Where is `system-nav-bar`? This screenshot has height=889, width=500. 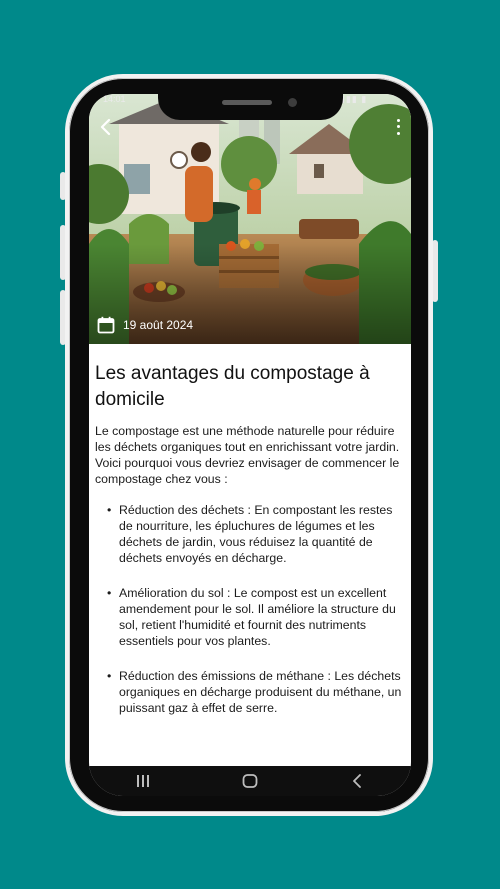
system-nav-bar is located at coordinates (250, 781).